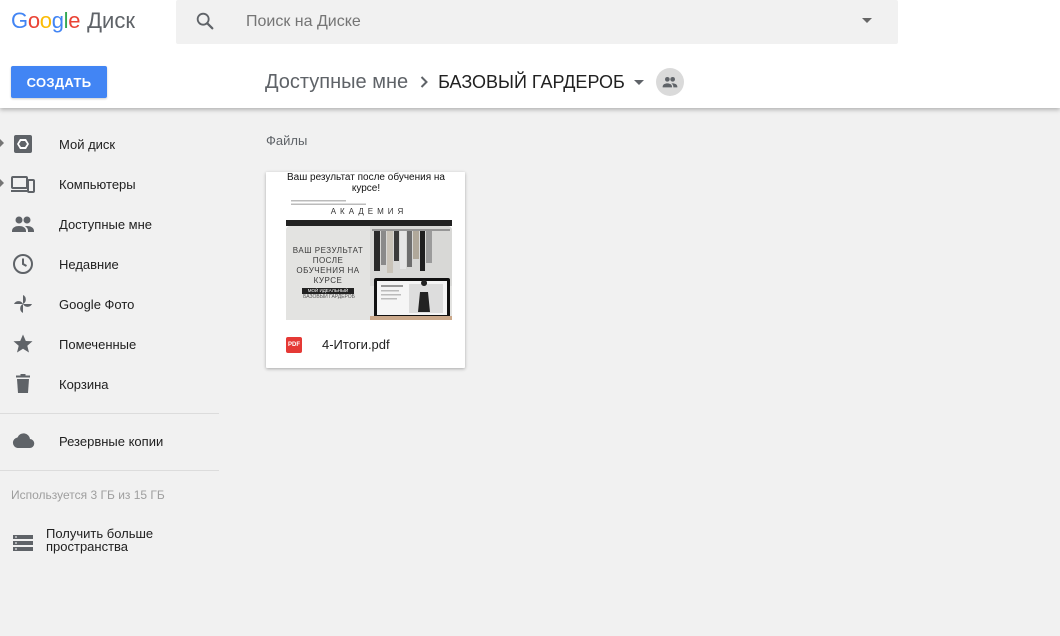  Describe the element at coordinates (23, 144) in the screenshot. I see `drive-icon` at that location.